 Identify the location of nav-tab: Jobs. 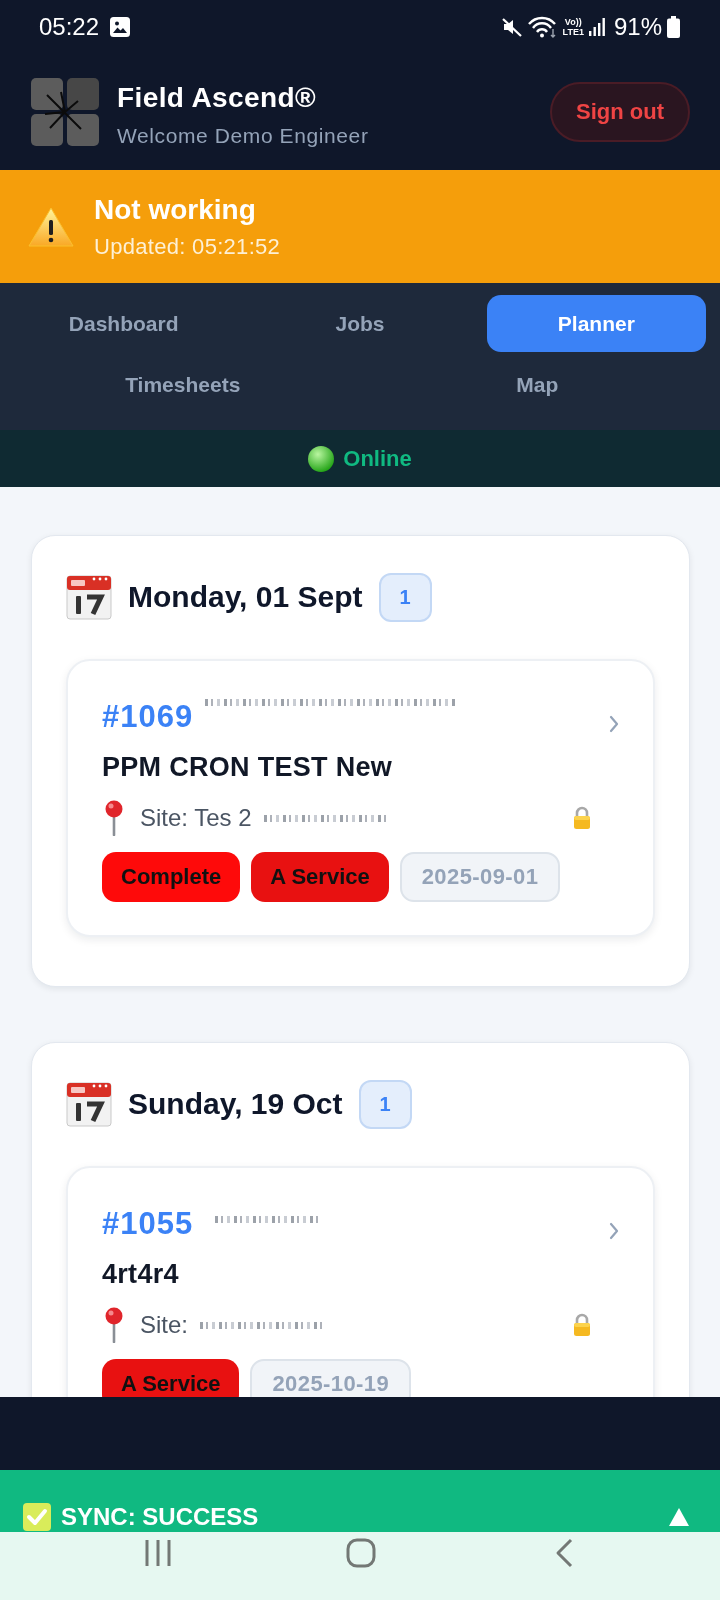
(360, 323).